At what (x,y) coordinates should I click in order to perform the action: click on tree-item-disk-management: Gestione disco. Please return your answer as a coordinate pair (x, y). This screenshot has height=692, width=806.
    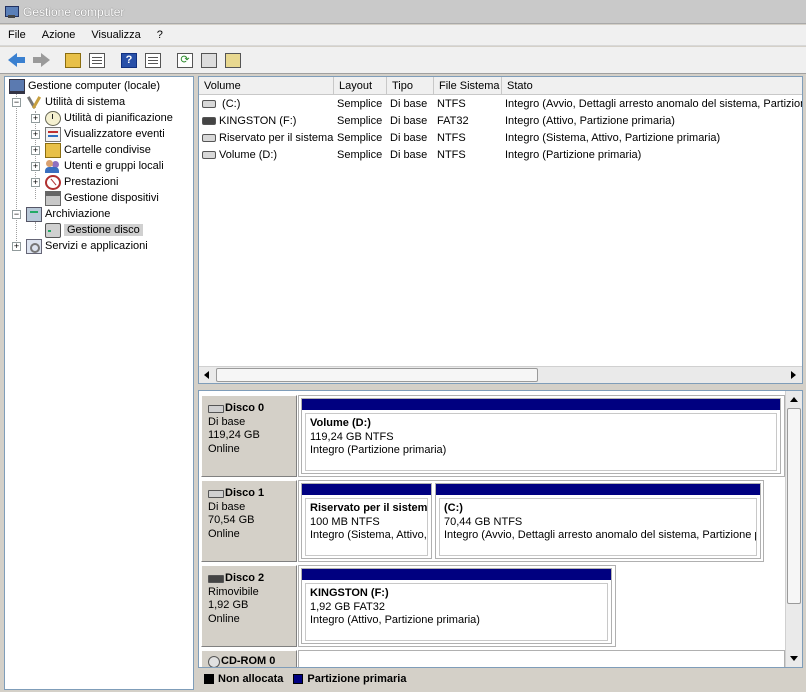
    Looking at the image, I should click on (94, 230).